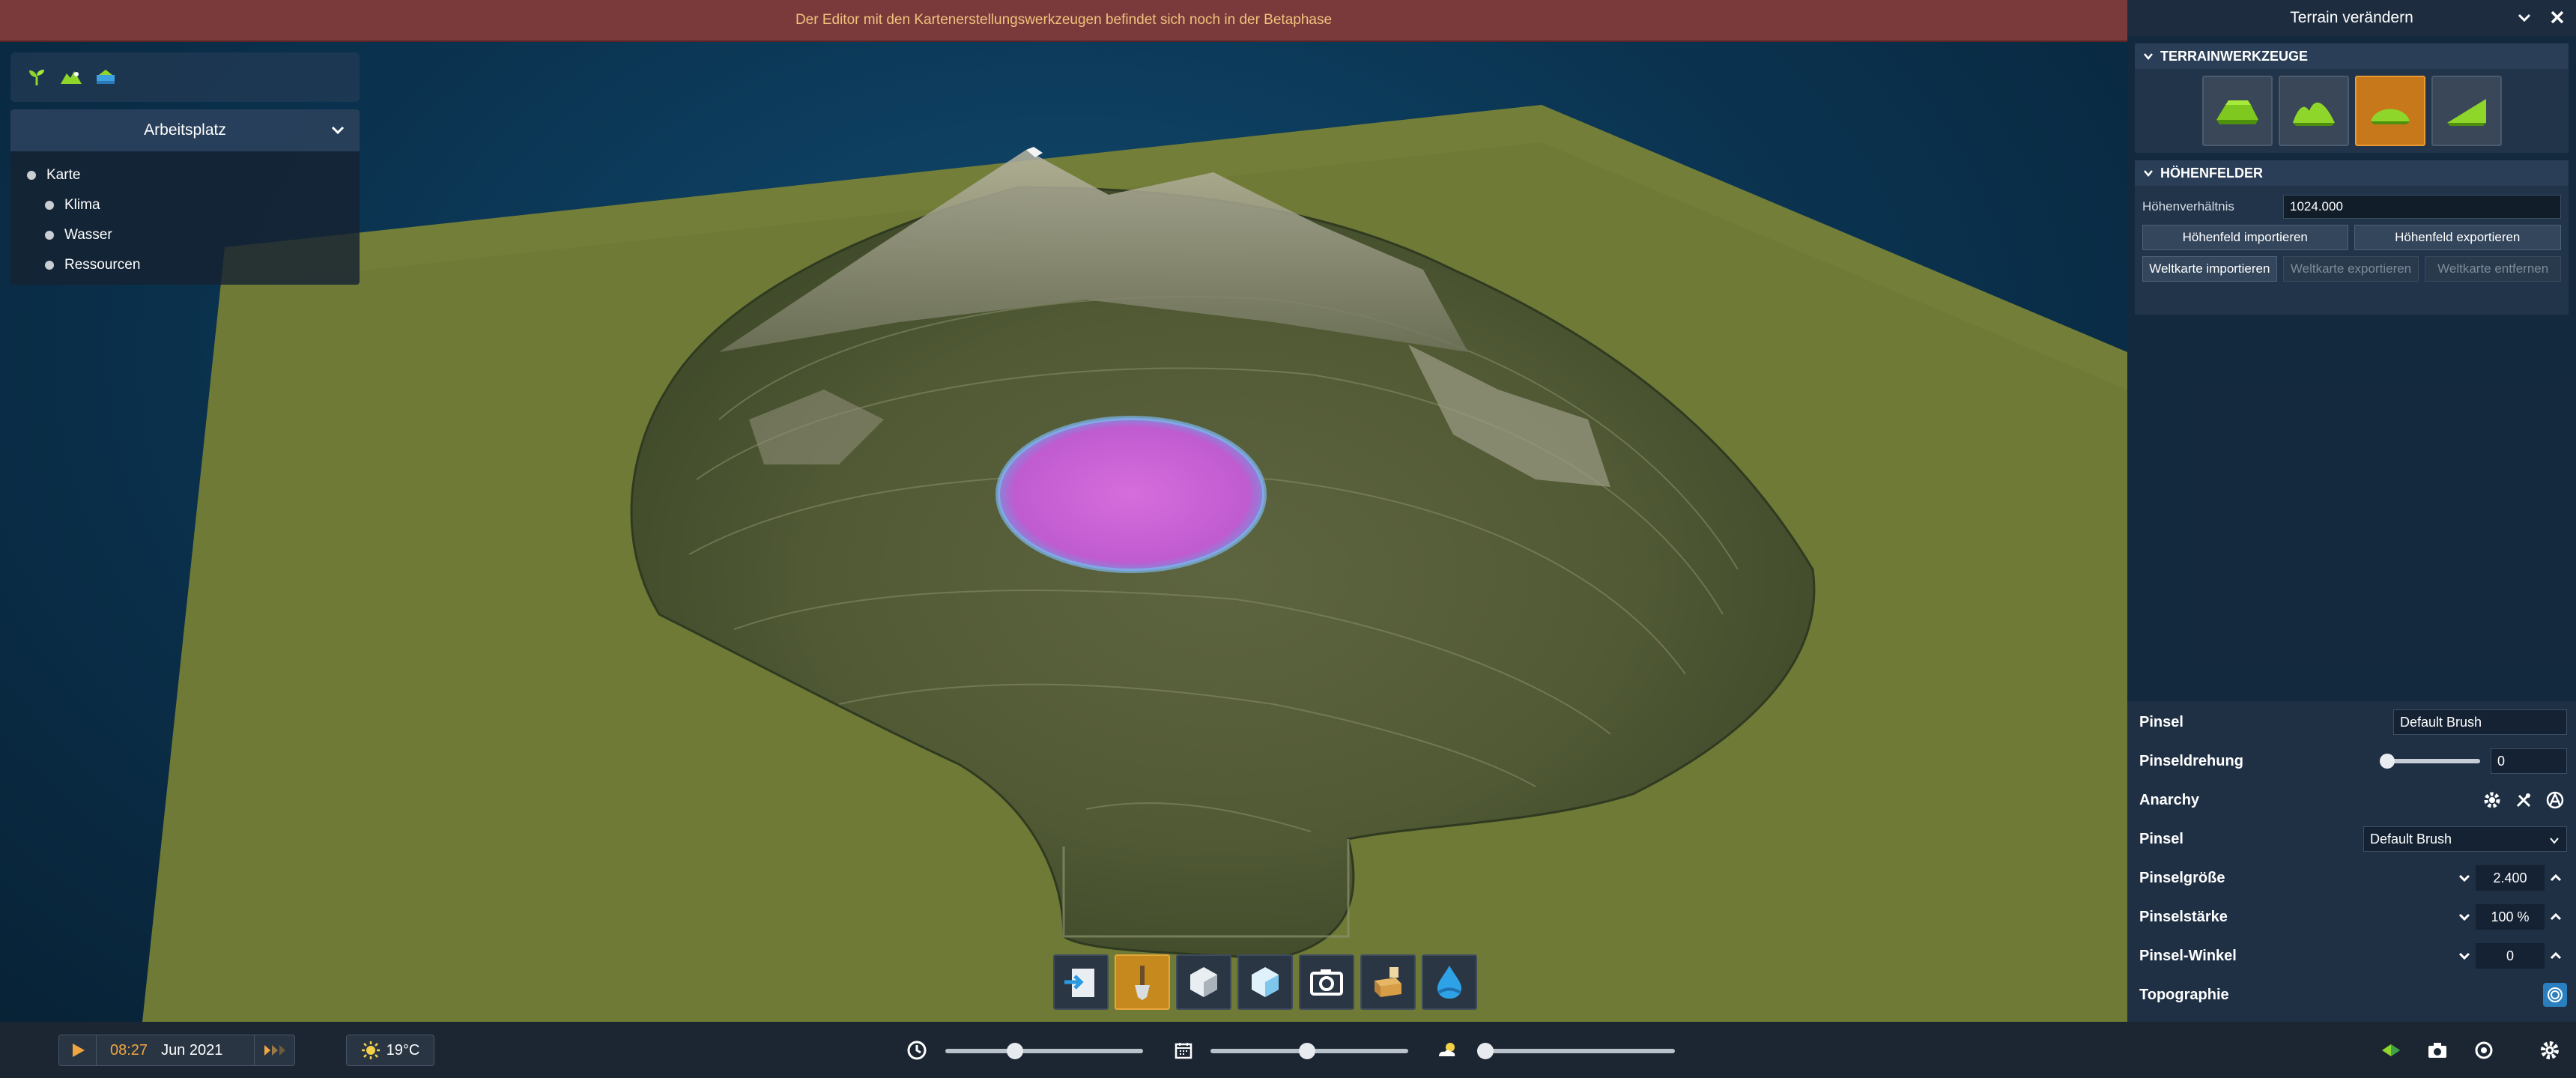  What do you see at coordinates (917, 1050) in the screenshot?
I see `clock-icon` at bounding box center [917, 1050].